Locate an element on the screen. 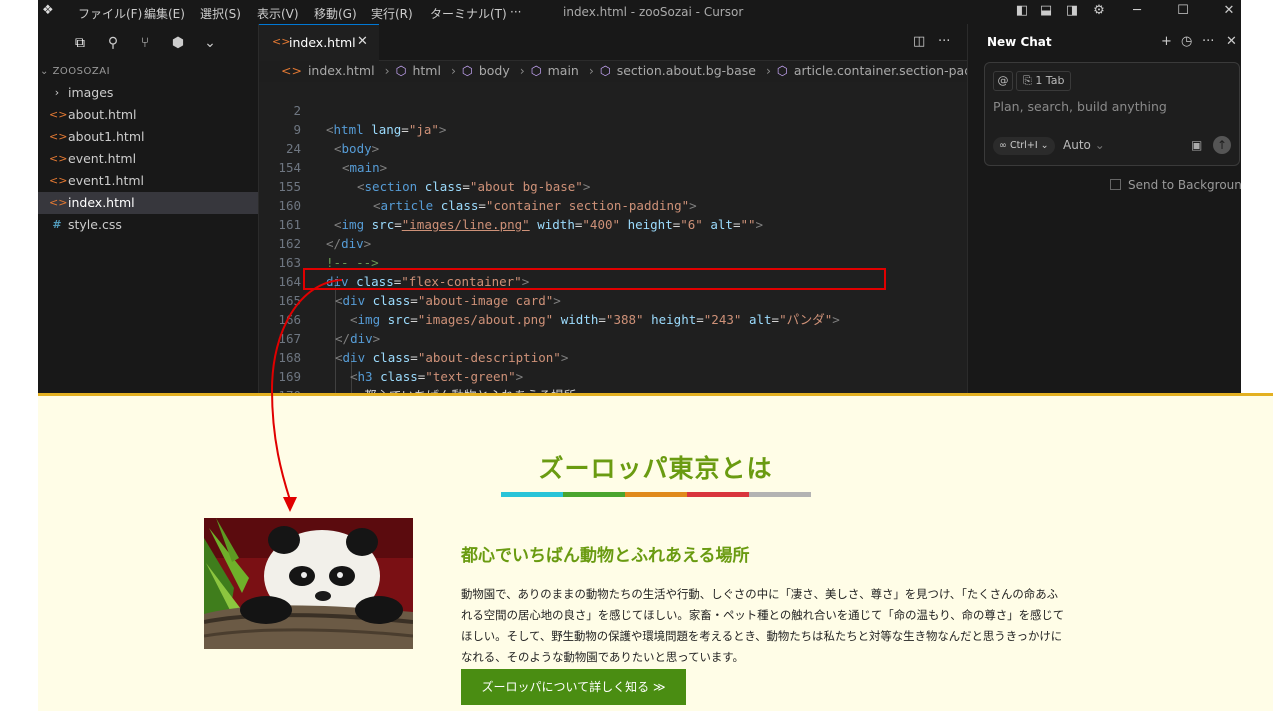  model-selector: Auto ⌄ is located at coordinates (1084, 145).